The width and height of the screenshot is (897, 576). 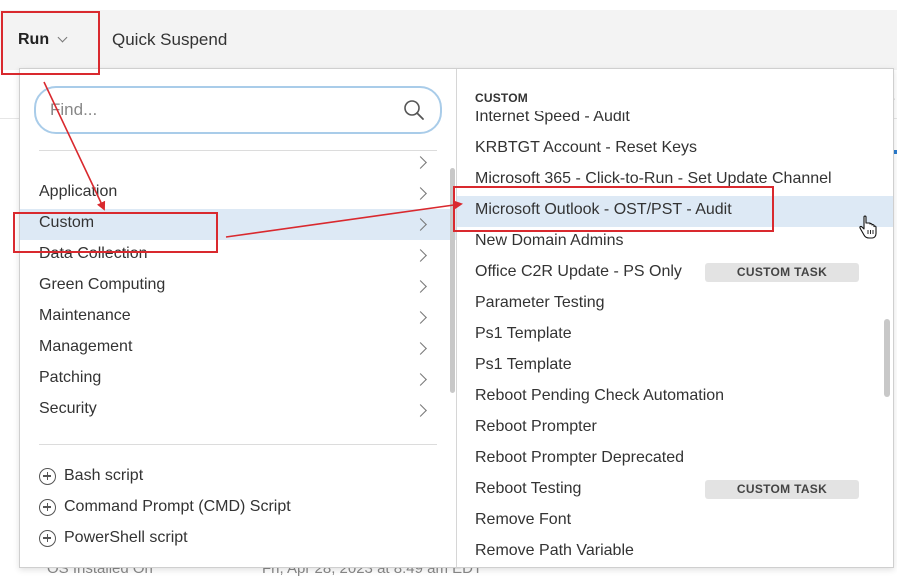 I want to click on search-field, so click(x=238, y=110).